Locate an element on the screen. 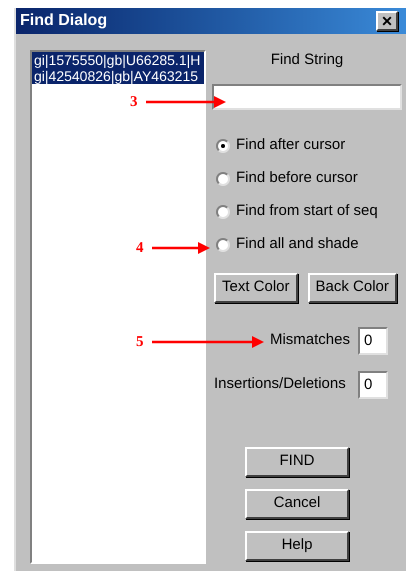 The width and height of the screenshot is (406, 571). find-string-label: Find String is located at coordinates (307, 60).